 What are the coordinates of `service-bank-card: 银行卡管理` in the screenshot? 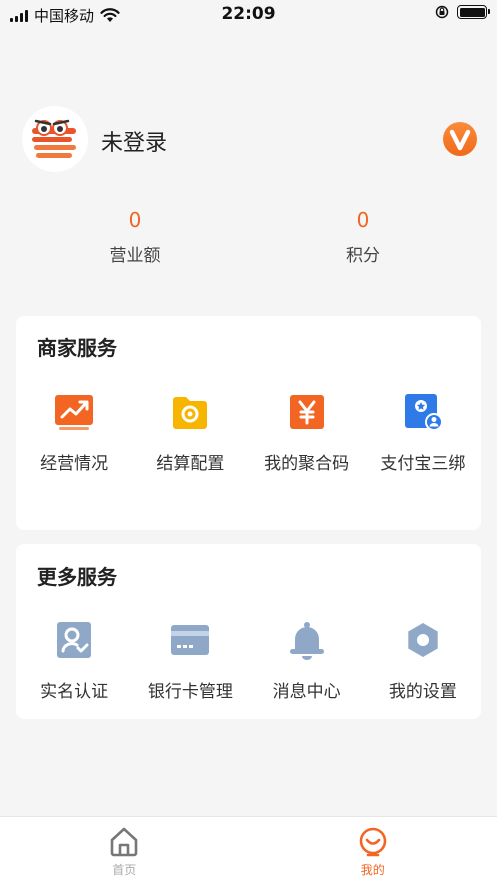 It's located at (190, 661).